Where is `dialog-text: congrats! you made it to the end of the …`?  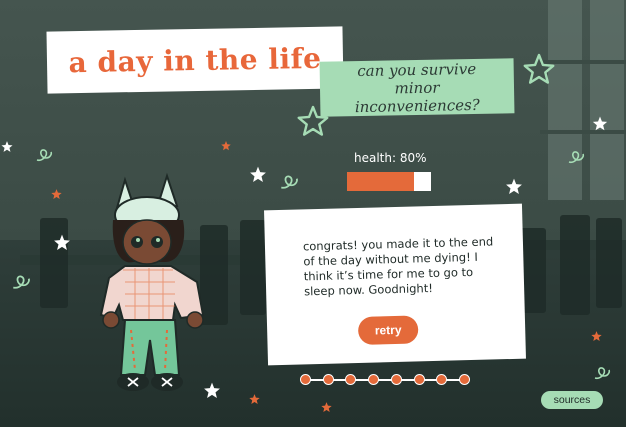
dialog-text: congrats! you made it to the end of the … is located at coordinates (398, 266).